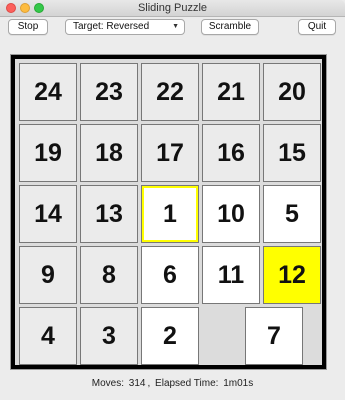 Image resolution: width=345 pixels, height=400 pixels. What do you see at coordinates (231, 214) in the screenshot?
I see `tile: 10` at bounding box center [231, 214].